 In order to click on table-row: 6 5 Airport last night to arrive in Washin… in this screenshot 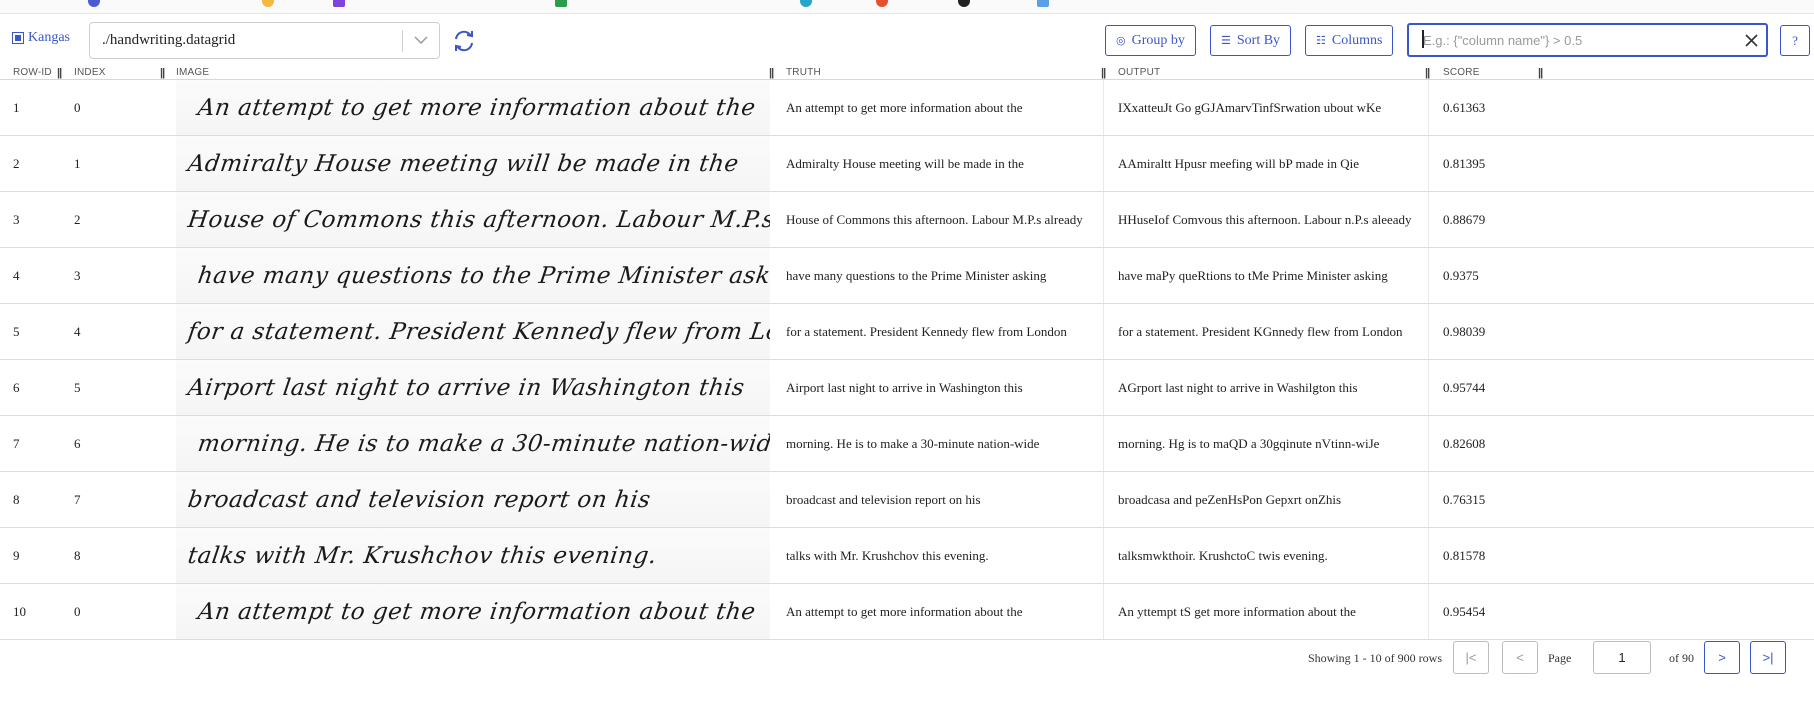, I will do `click(907, 388)`.